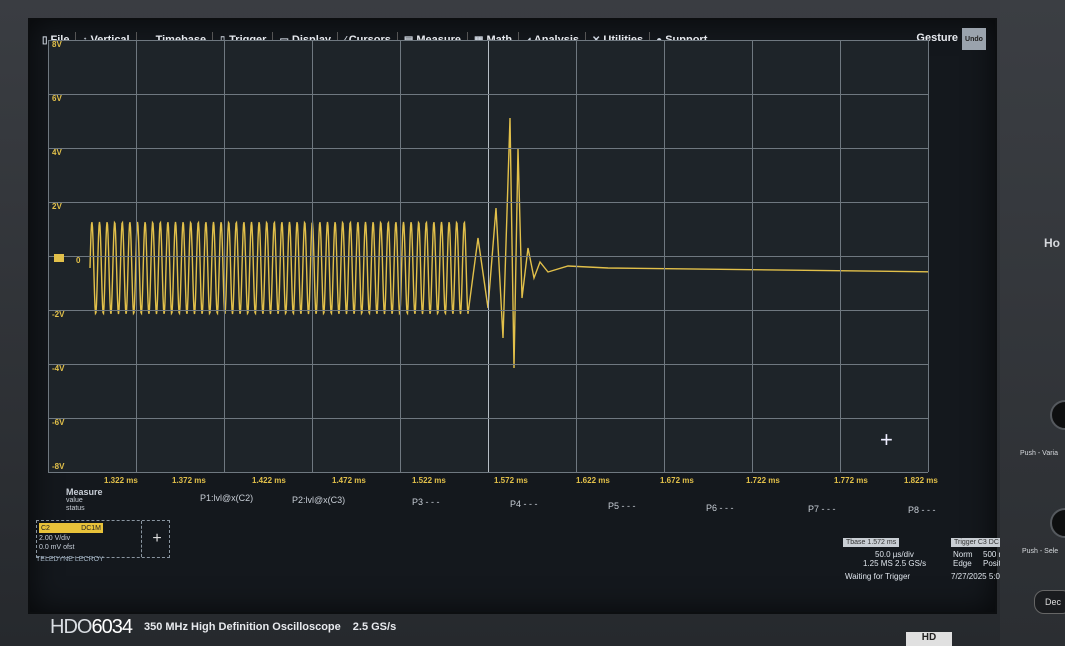 This screenshot has width=1065, height=646. What do you see at coordinates (882, 542) in the screenshot?
I see `timebase-delay: 1.572 ms` at bounding box center [882, 542].